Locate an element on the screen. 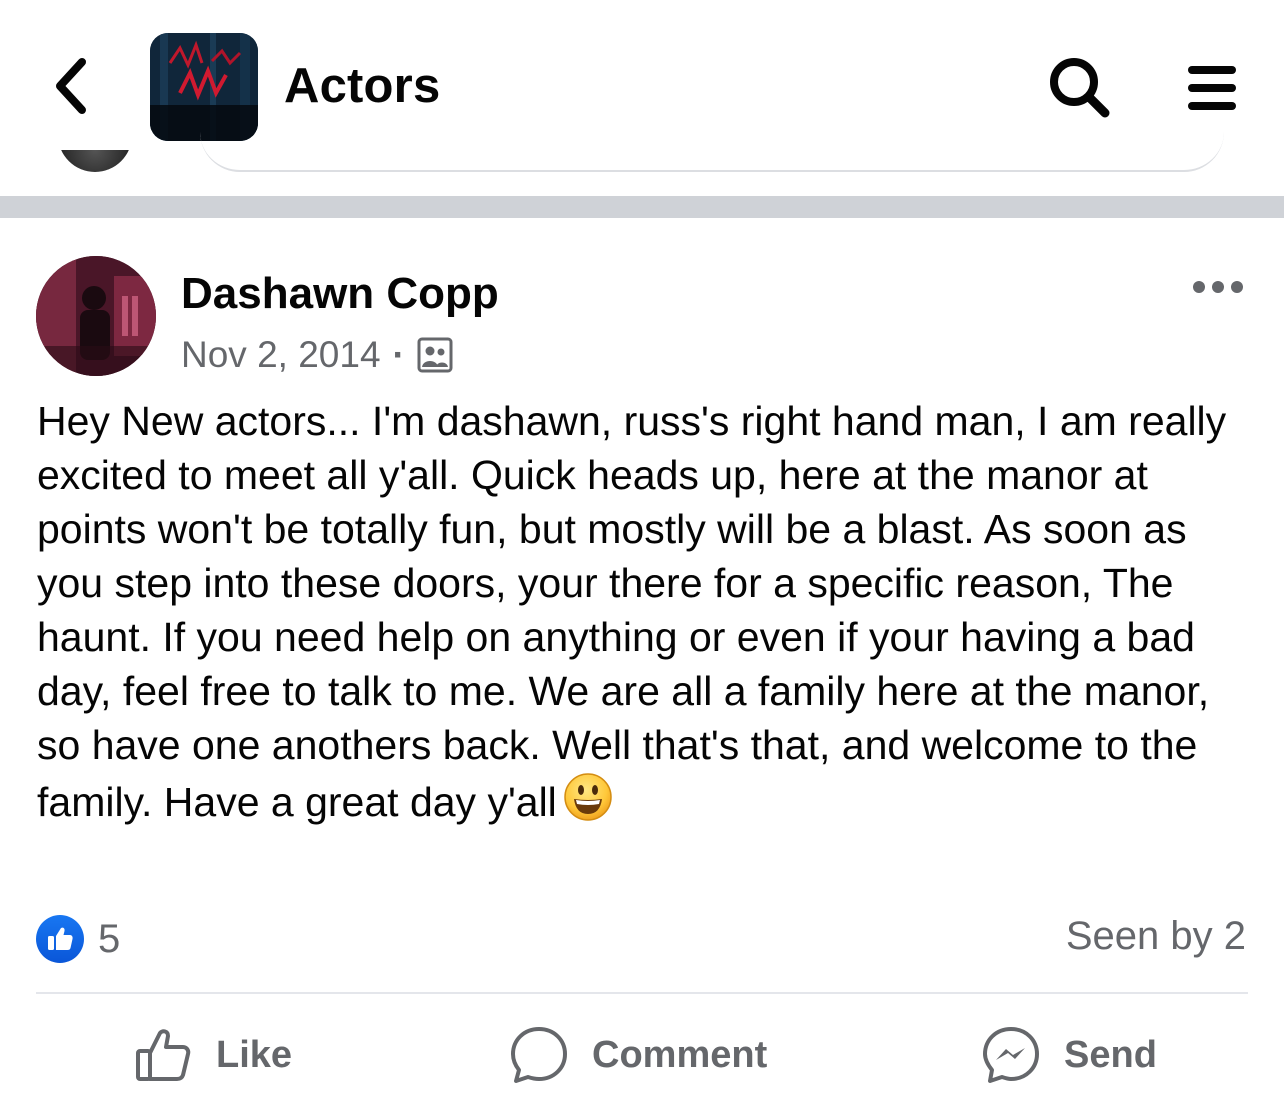  more-horizontal-icon is located at coordinates (1218, 287).